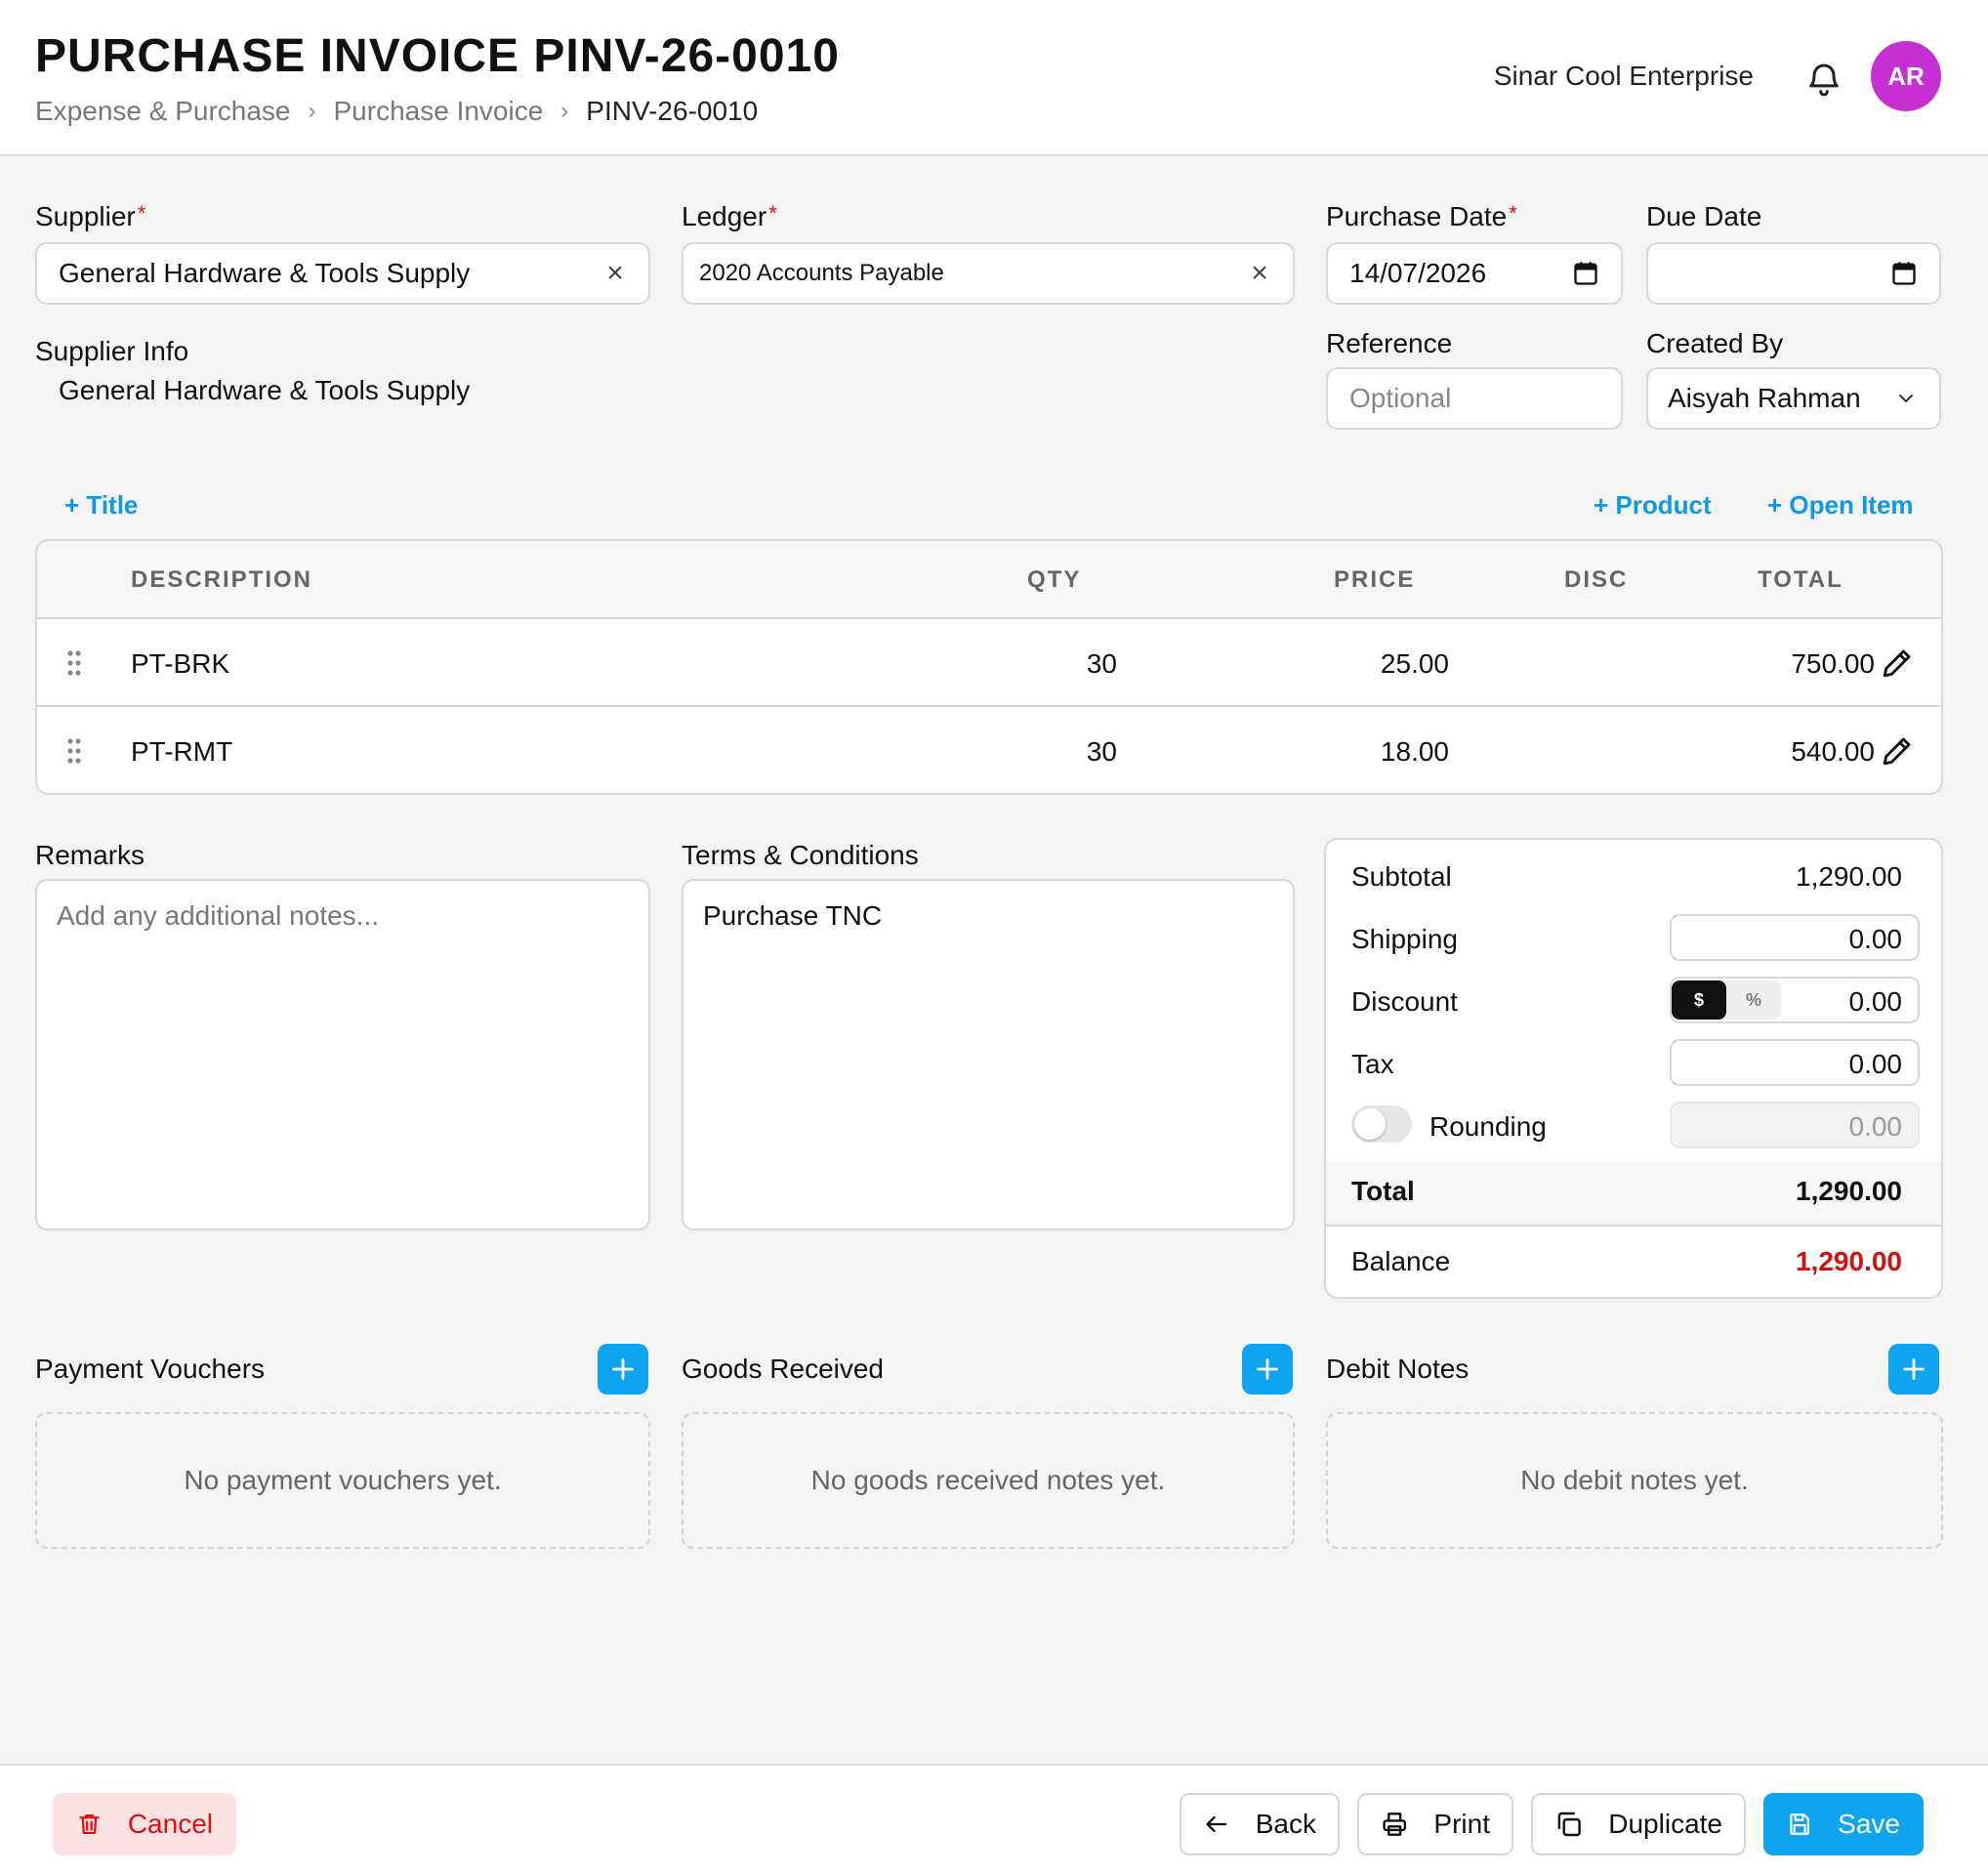  I want to click on discount-mode-amount: $, so click(1699, 1000).